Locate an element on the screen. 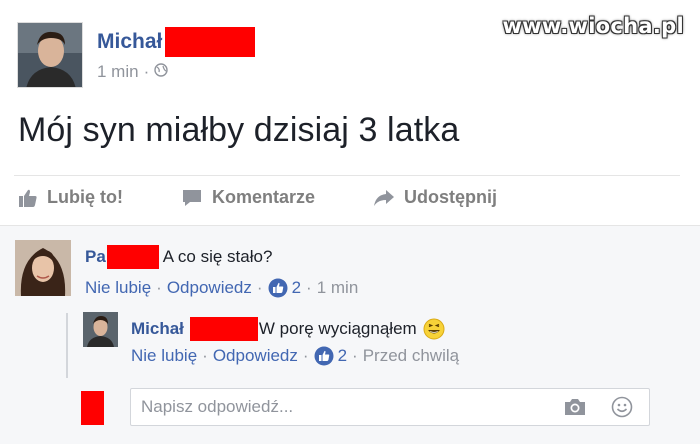 Image resolution: width=700 pixels, height=444 pixels. comment1-name-redaction is located at coordinates (132, 257).